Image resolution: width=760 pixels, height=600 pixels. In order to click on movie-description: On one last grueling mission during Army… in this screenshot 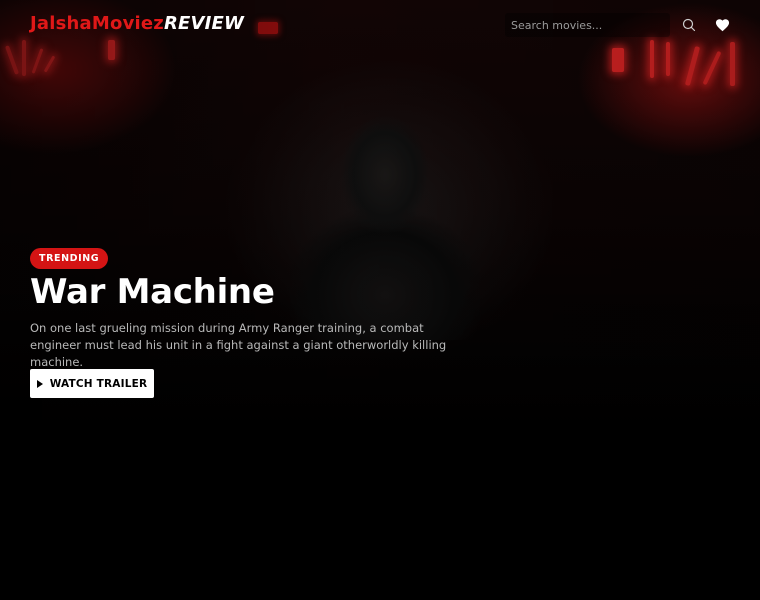, I will do `click(238, 345)`.